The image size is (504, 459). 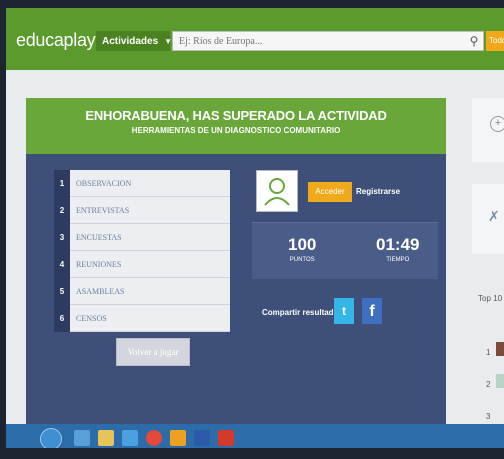 I want to click on chrome-icon, so click(x=154, y=438).